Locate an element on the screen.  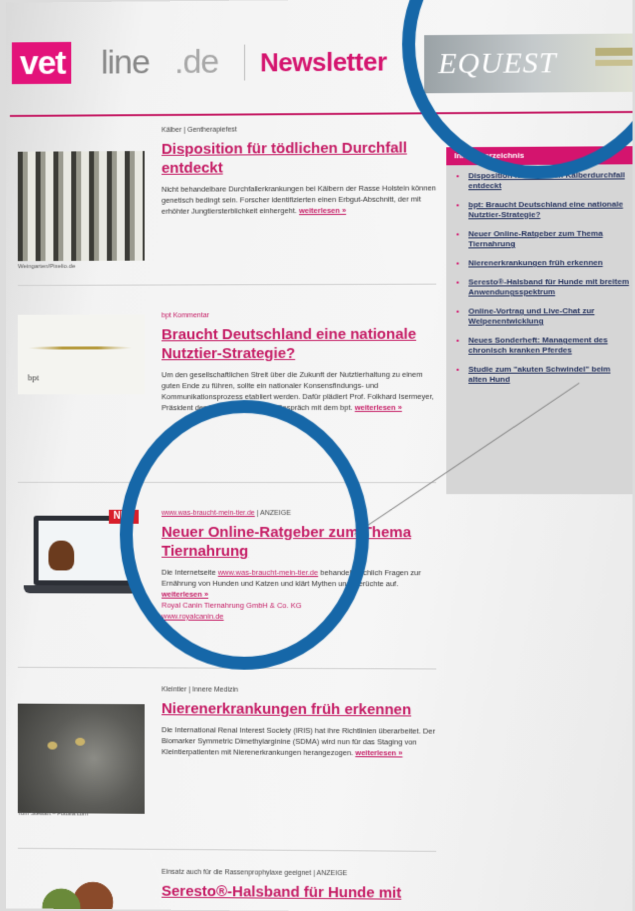
bpt-logo: bpt is located at coordinates (33, 377).